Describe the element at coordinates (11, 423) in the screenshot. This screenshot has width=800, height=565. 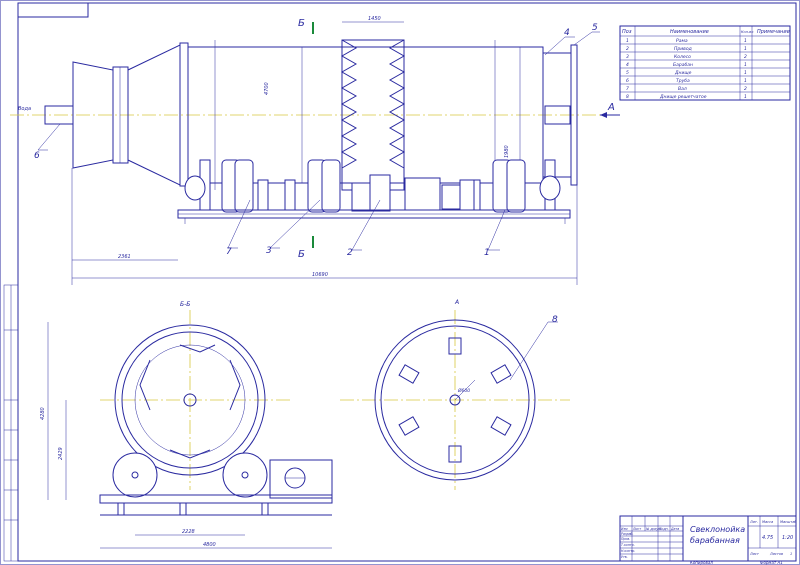
I see `left-margin-strips` at that location.